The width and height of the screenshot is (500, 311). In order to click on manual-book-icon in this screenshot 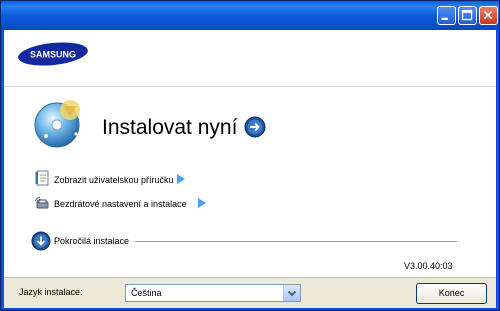, I will do `click(42, 178)`.